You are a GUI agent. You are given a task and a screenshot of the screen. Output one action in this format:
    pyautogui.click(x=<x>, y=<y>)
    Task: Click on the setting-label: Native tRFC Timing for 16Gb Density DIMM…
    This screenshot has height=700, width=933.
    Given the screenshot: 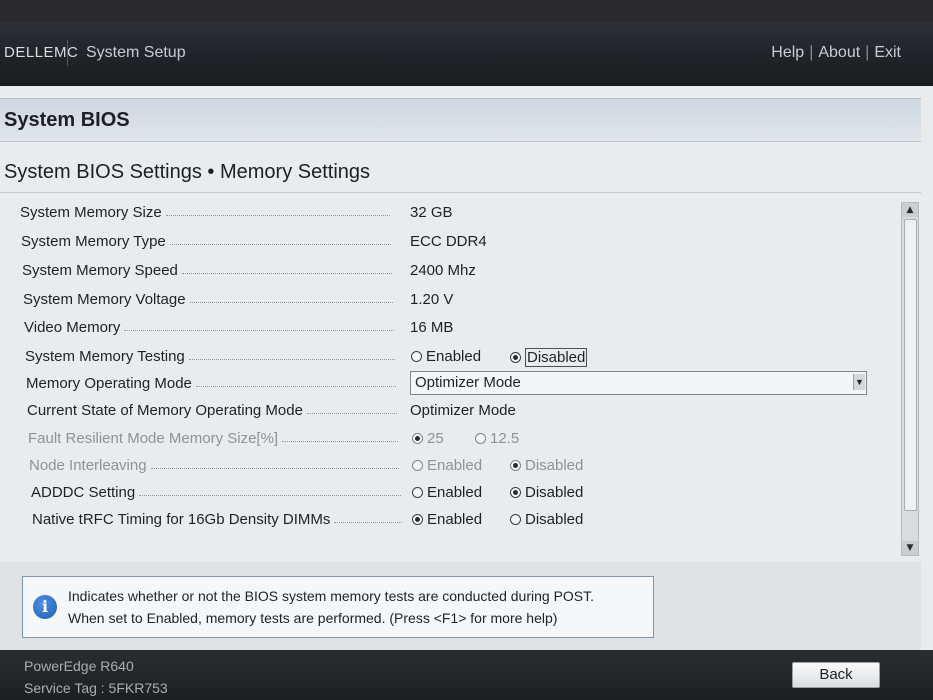 What is the action you would take?
    pyautogui.click(x=217, y=519)
    